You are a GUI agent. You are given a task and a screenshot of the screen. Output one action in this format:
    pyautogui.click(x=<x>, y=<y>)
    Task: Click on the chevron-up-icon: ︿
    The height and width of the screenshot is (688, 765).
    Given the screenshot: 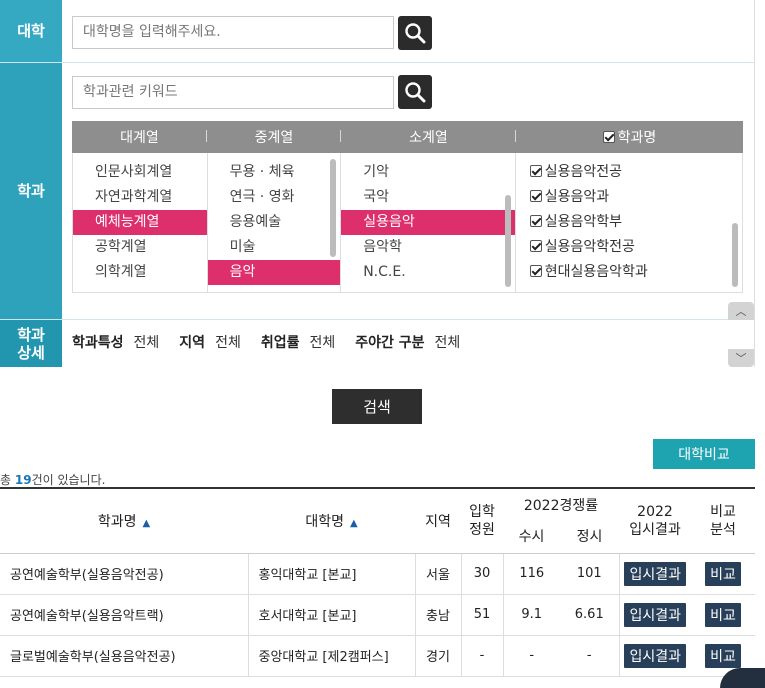 What is the action you would take?
    pyautogui.click(x=741, y=311)
    